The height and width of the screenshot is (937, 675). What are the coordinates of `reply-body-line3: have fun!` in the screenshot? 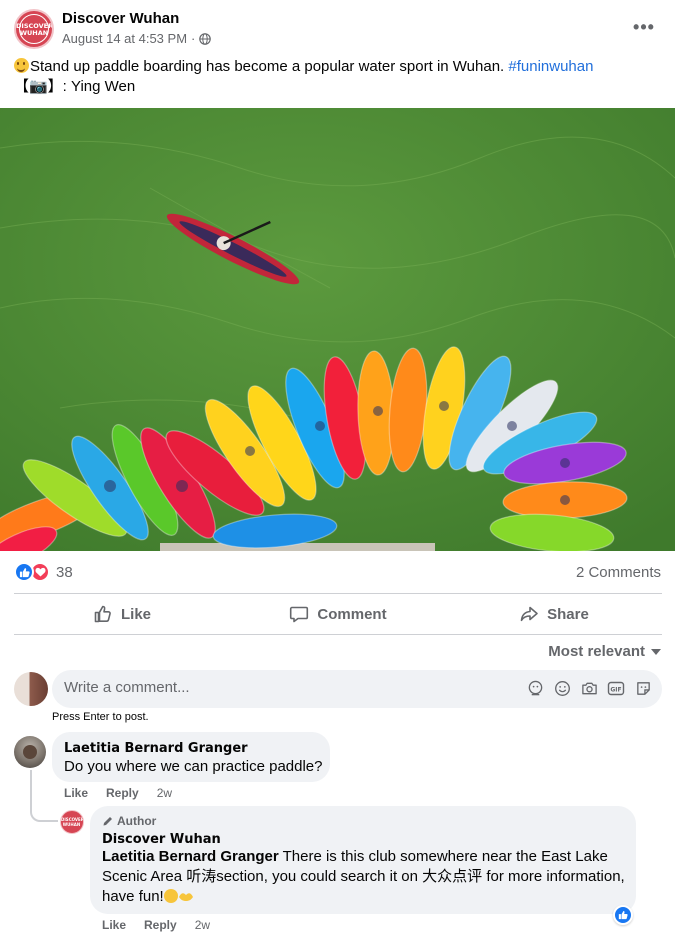 It's located at (133, 896).